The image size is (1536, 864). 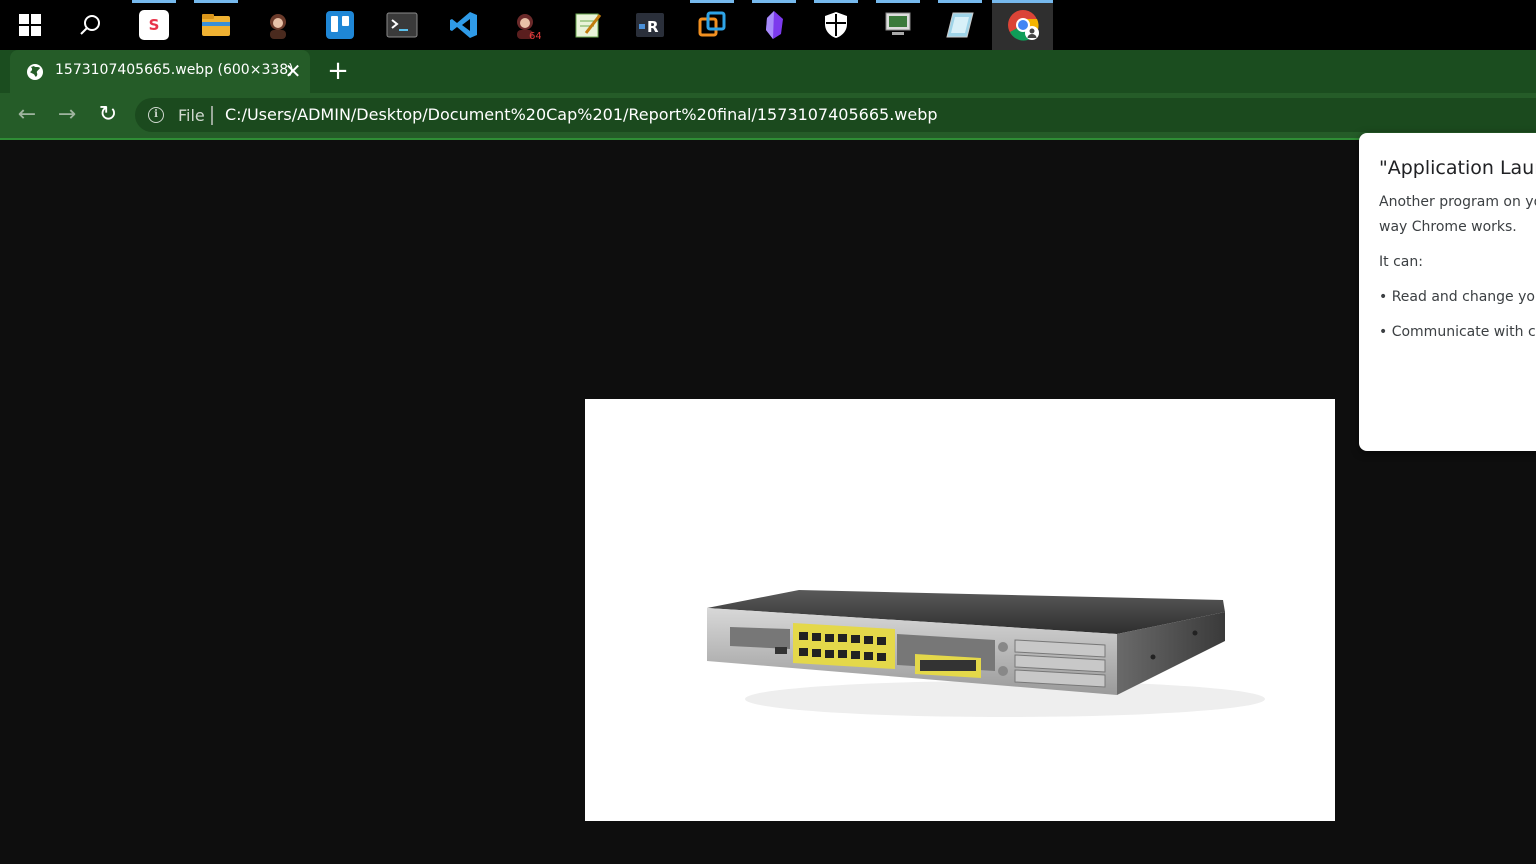 I want to click on url-scheme-label: File, so click(x=191, y=115).